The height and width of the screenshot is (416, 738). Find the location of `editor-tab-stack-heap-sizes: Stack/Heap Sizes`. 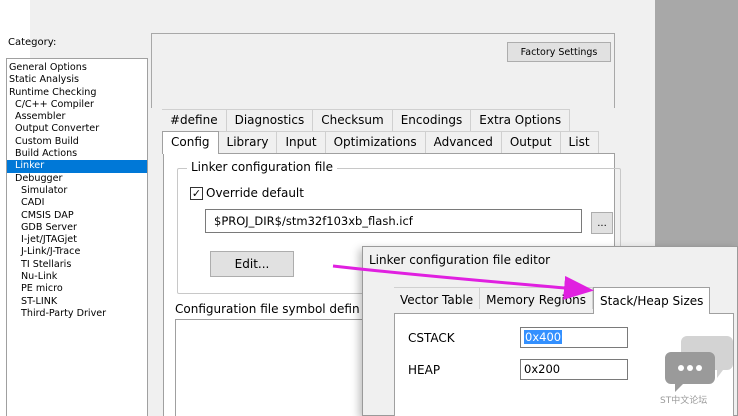

editor-tab-stack-heap-sizes: Stack/Heap Sizes is located at coordinates (652, 300).